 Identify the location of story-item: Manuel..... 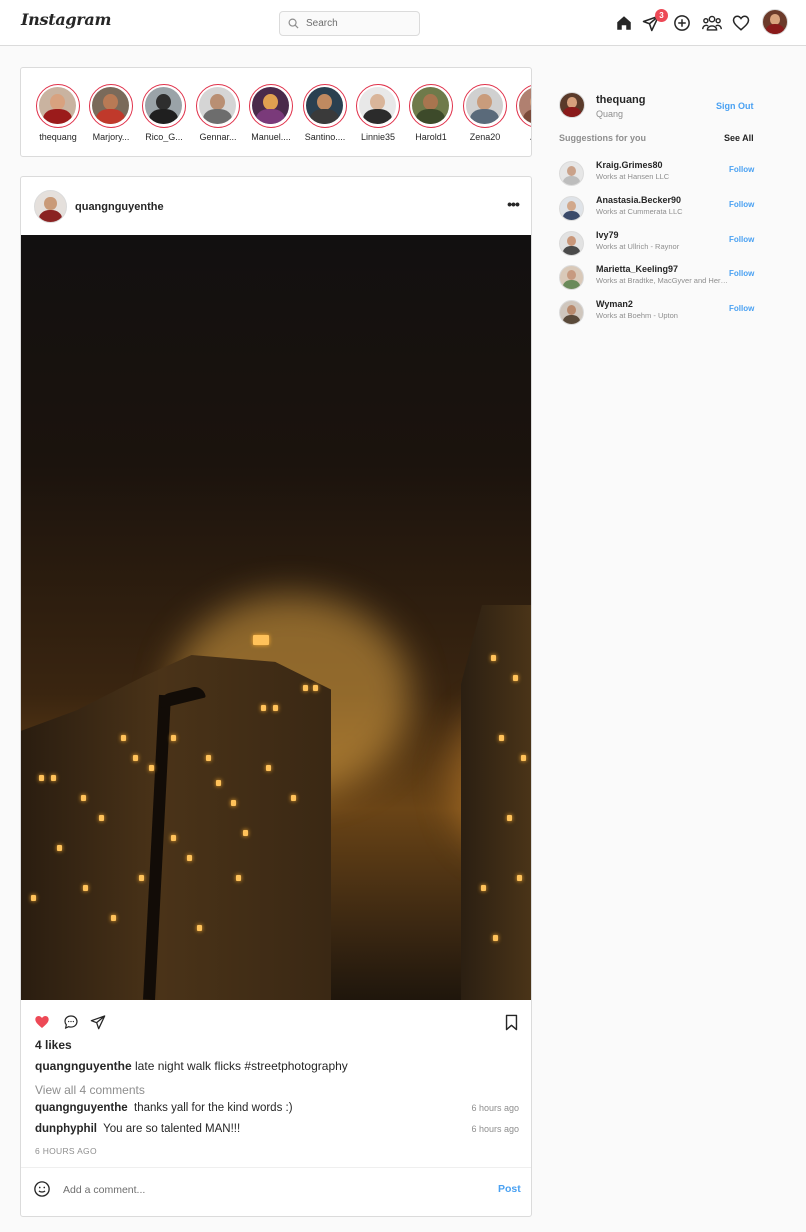
(271, 113).